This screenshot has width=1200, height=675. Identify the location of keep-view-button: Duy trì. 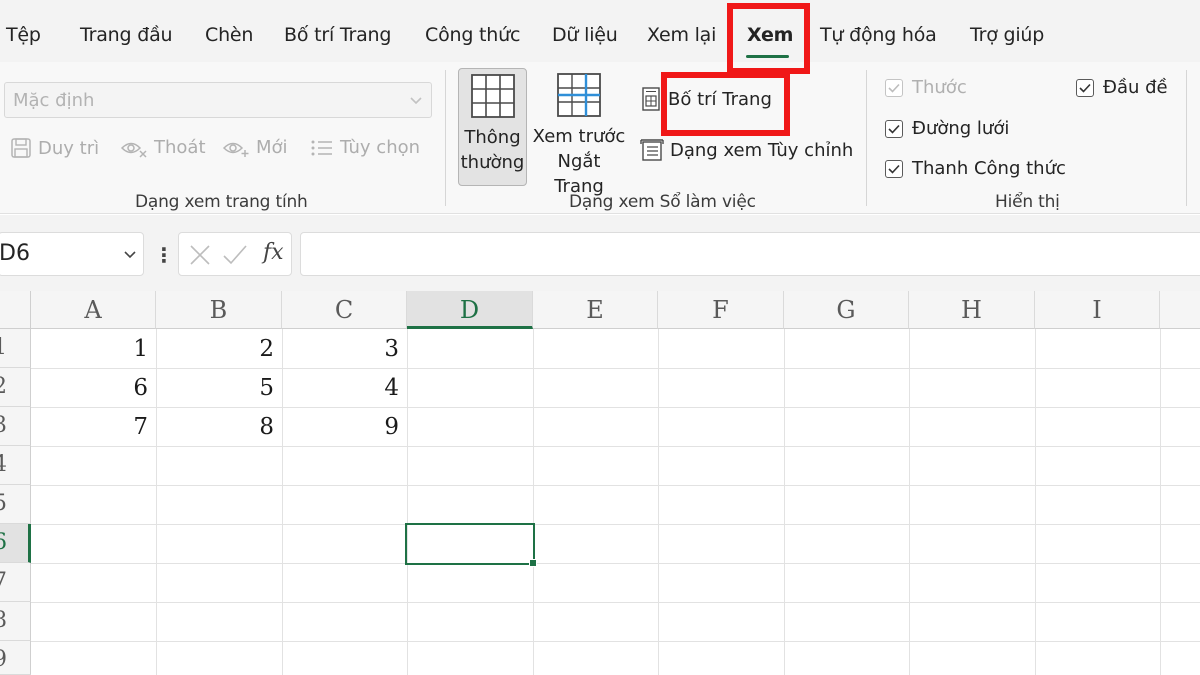
(54, 148).